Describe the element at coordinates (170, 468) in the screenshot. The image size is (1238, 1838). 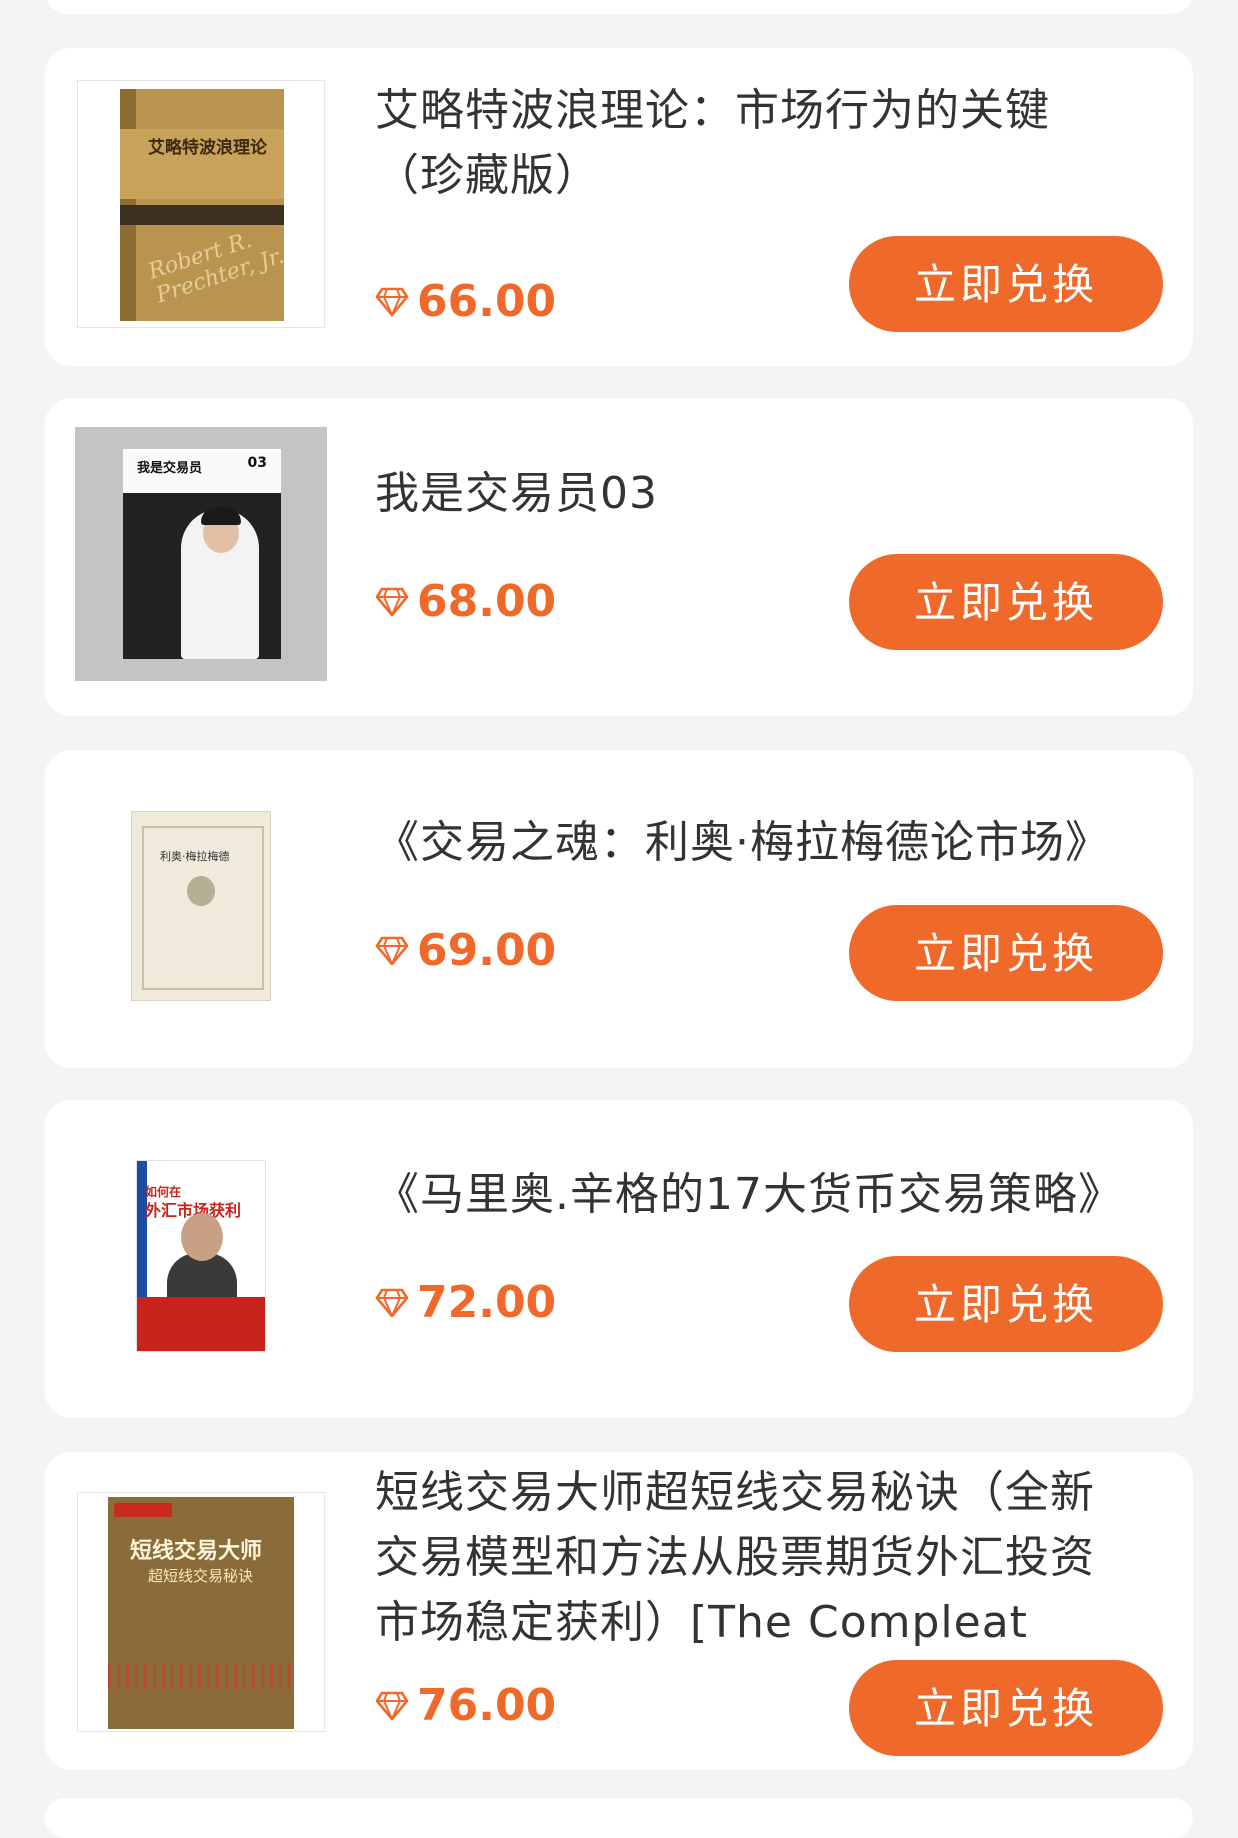
I see `cover-title: 我是交易员` at that location.